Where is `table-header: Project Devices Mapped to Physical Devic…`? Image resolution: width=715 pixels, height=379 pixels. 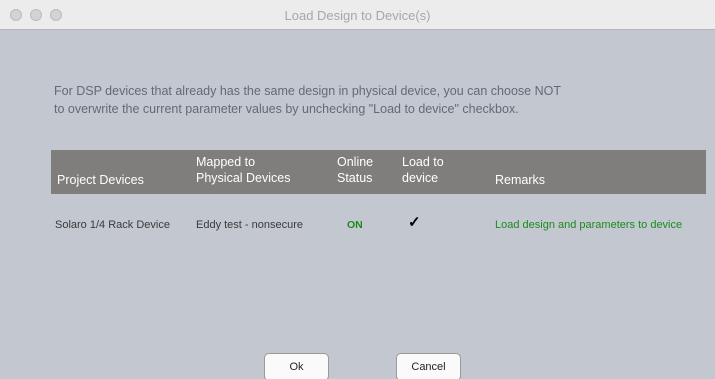 table-header: Project Devices Mapped to Physical Devic… is located at coordinates (378, 172).